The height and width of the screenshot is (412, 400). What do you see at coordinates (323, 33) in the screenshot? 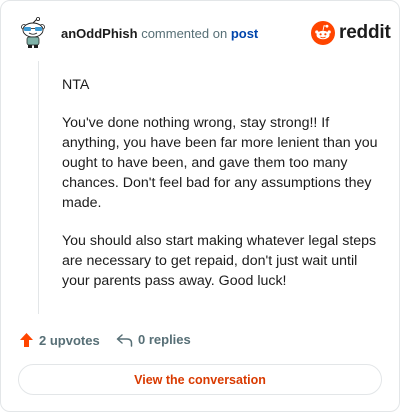
I see `reddit-logo-icon` at bounding box center [323, 33].